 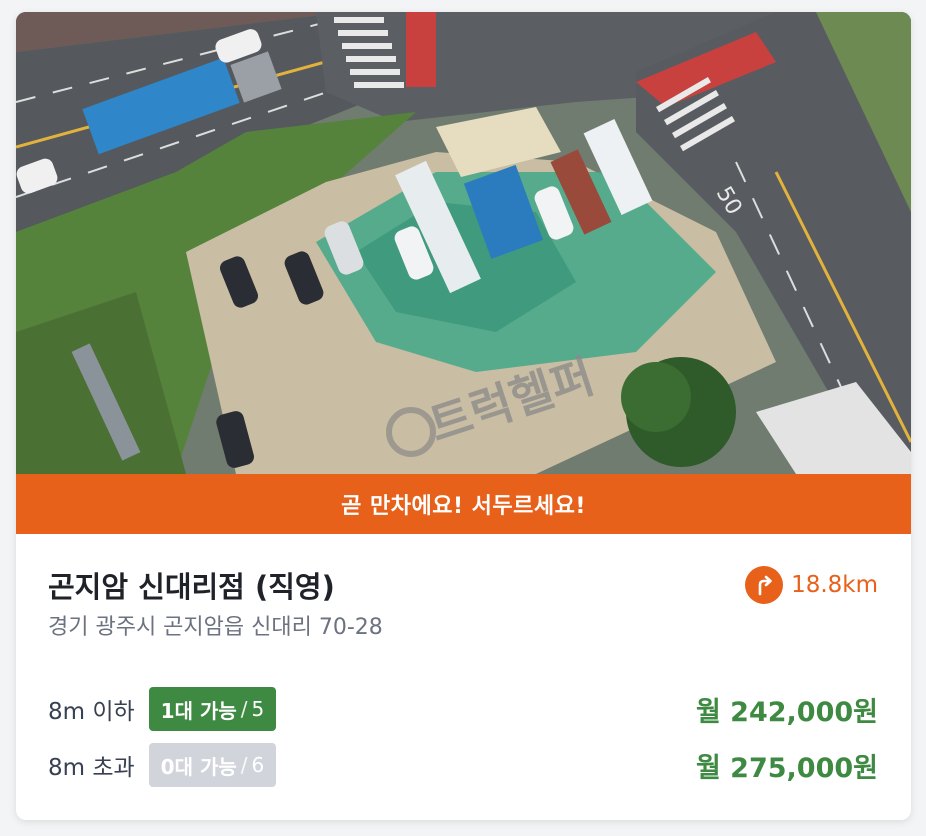 I want to click on turn-right-direction-icon, so click(x=764, y=585).